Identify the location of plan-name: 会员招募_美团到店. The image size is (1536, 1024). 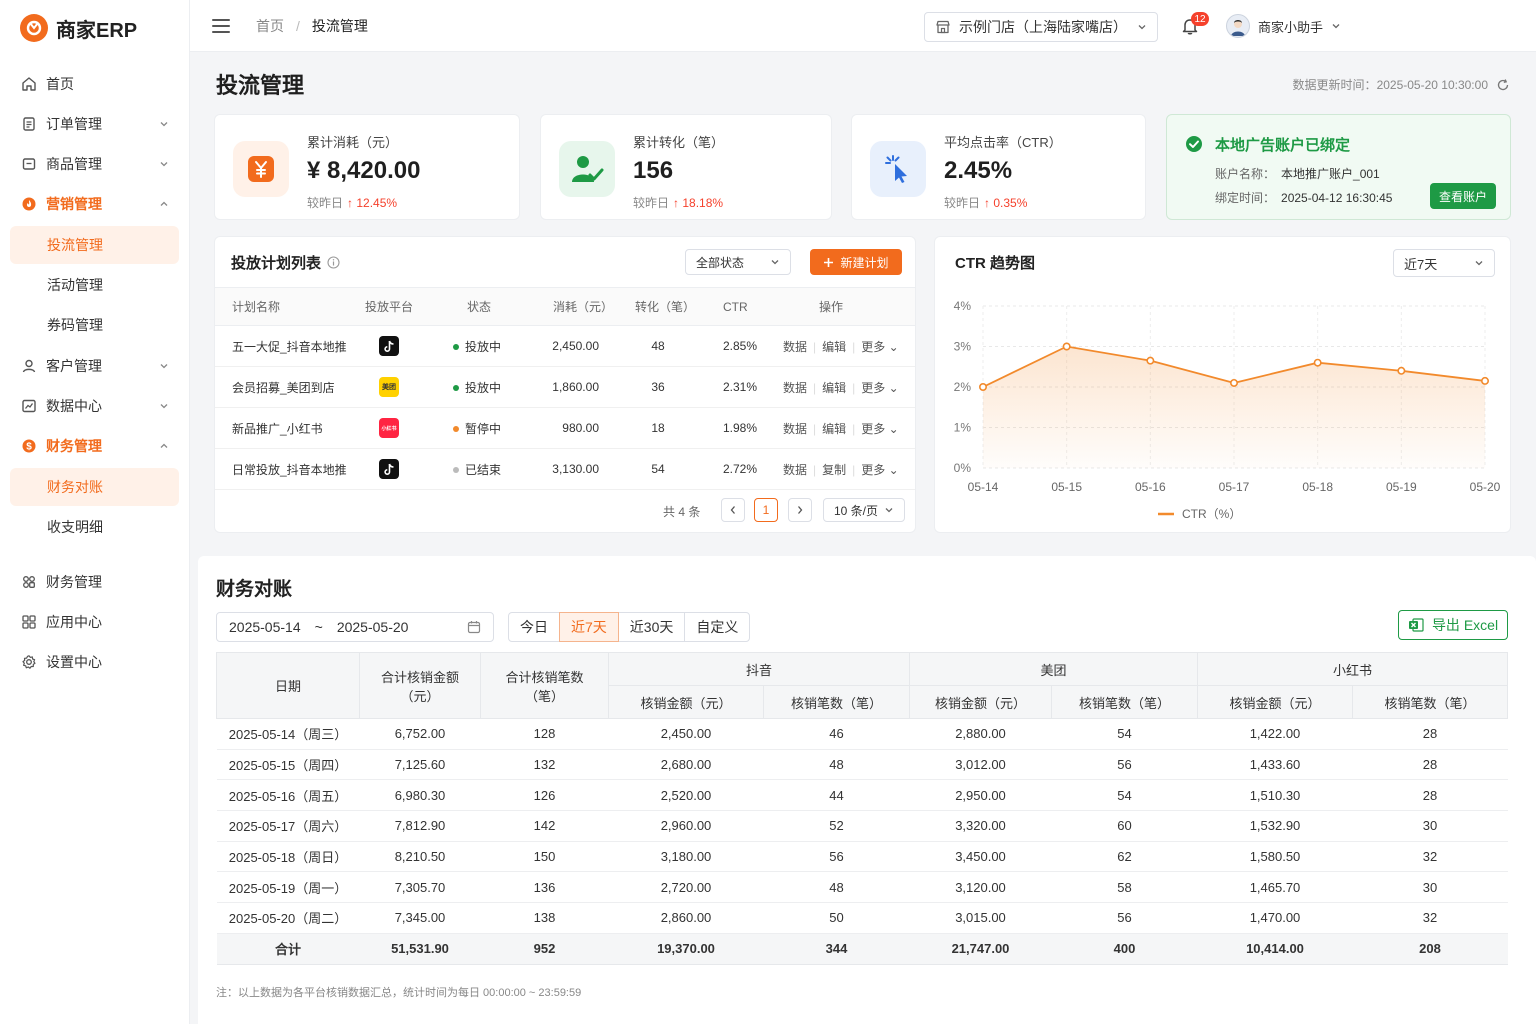
(290, 387).